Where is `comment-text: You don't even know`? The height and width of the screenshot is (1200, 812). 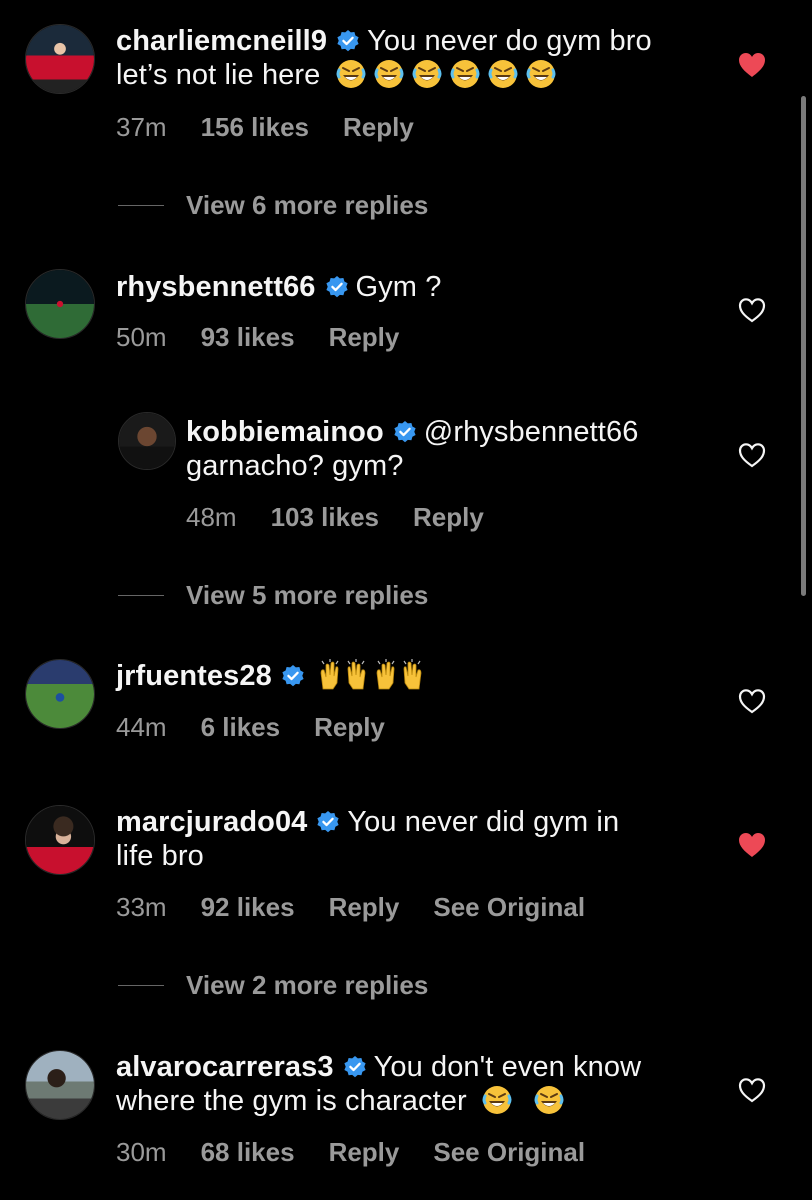
comment-text: You don't even know is located at coordinates (507, 1067).